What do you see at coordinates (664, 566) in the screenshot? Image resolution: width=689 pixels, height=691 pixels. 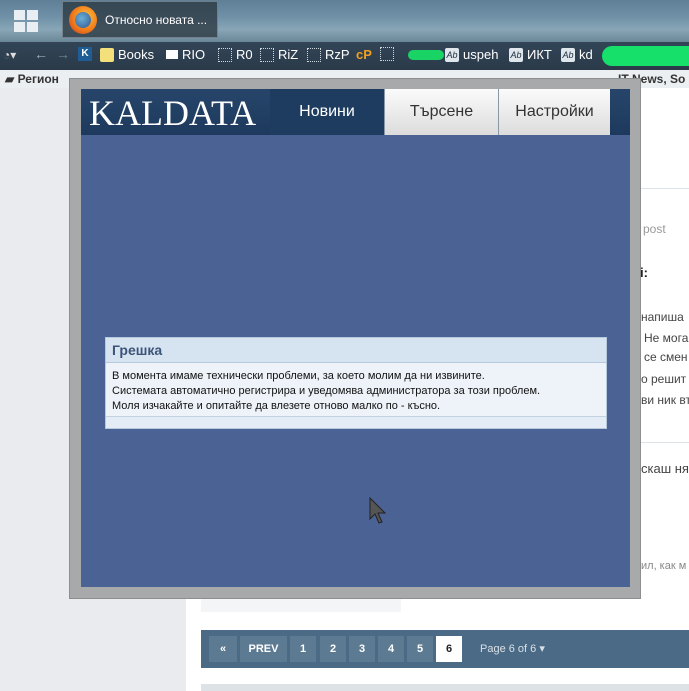 I see `peek-text: ил, как м` at bounding box center [664, 566].